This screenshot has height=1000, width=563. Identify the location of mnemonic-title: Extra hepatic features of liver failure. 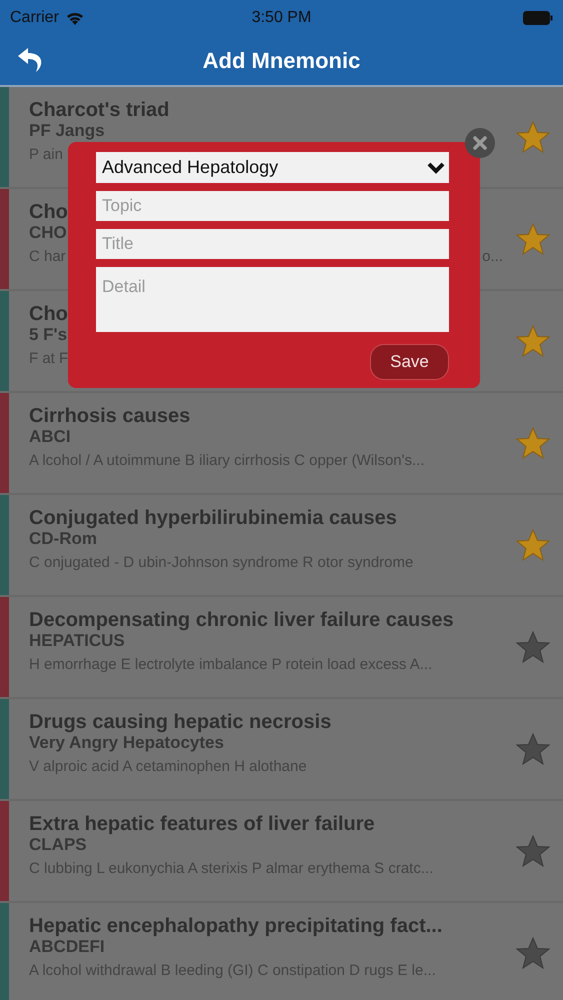
(202, 824).